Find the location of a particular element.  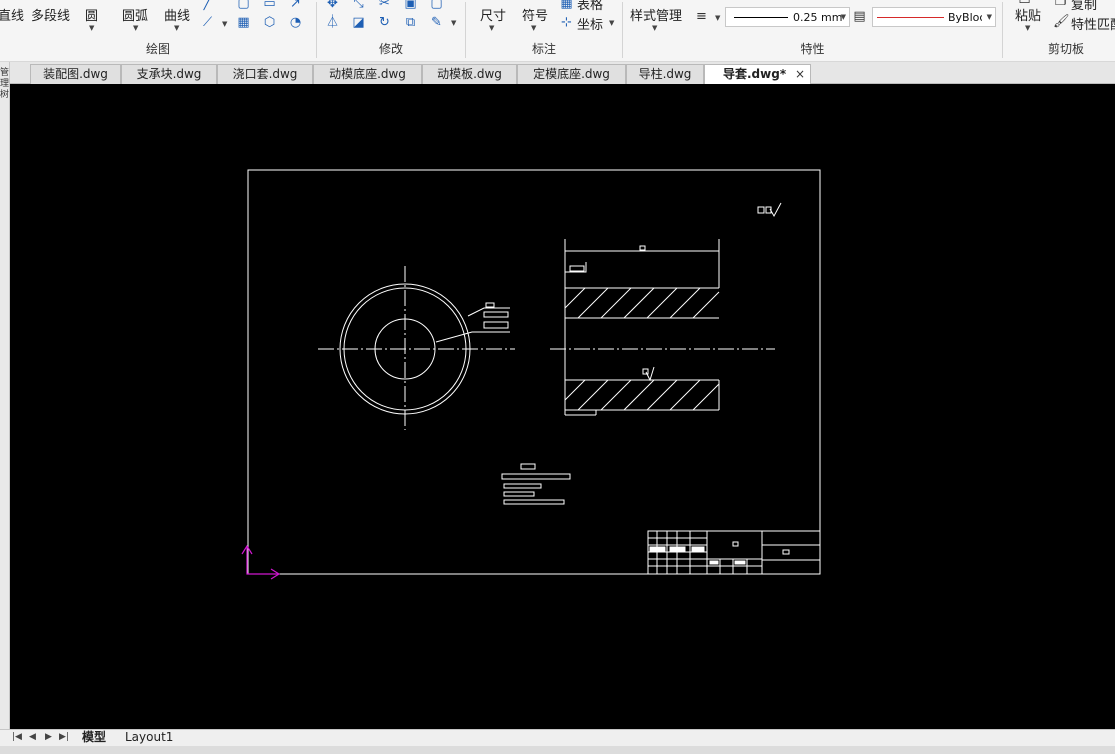

dimension-dropdown-arrow: ▼ is located at coordinates (491, 28).